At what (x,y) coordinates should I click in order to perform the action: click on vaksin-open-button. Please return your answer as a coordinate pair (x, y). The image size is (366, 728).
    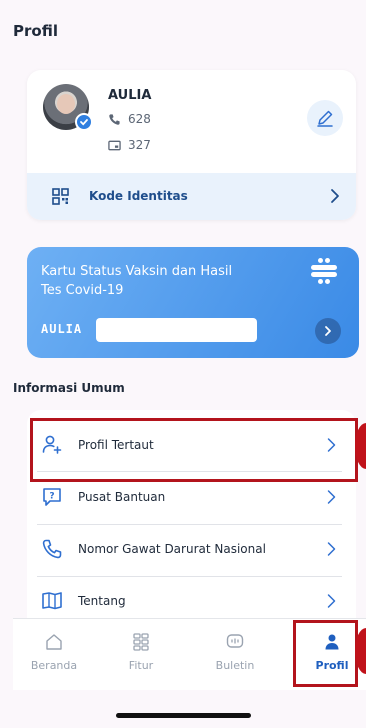
    Looking at the image, I should click on (328, 331).